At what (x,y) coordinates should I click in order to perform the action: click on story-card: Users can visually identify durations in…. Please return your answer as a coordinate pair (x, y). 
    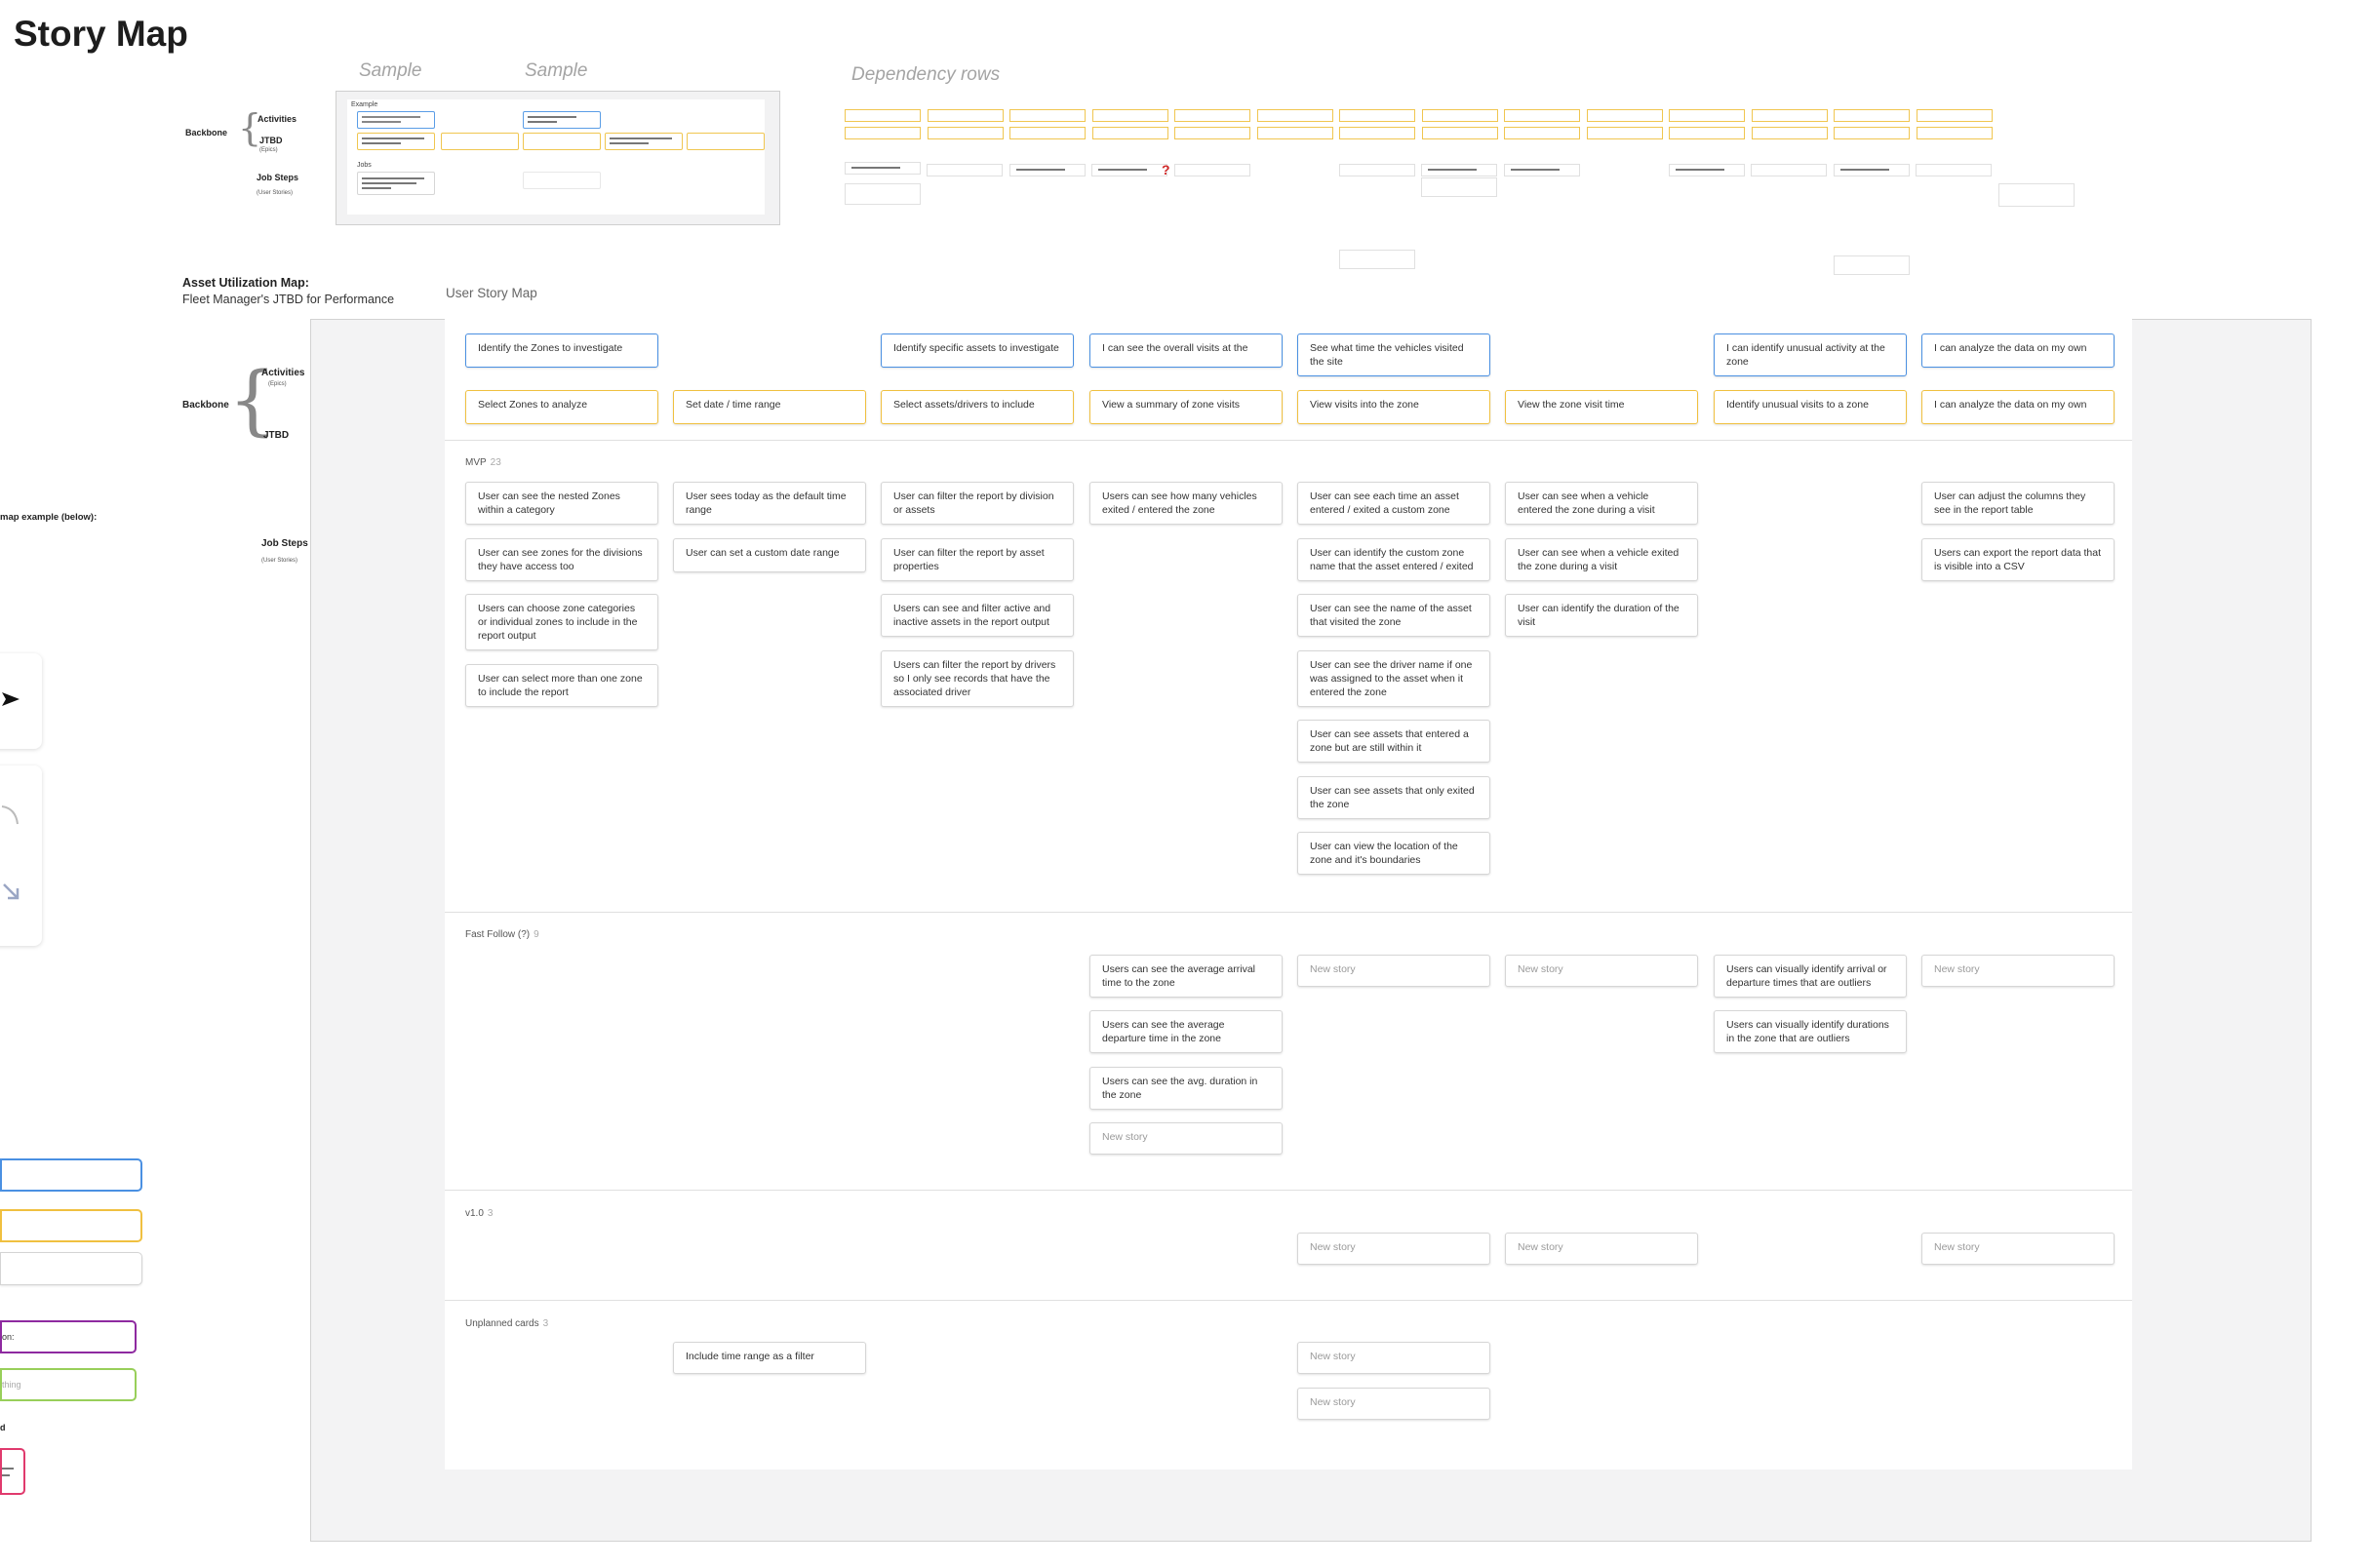
    Looking at the image, I should click on (1810, 1031).